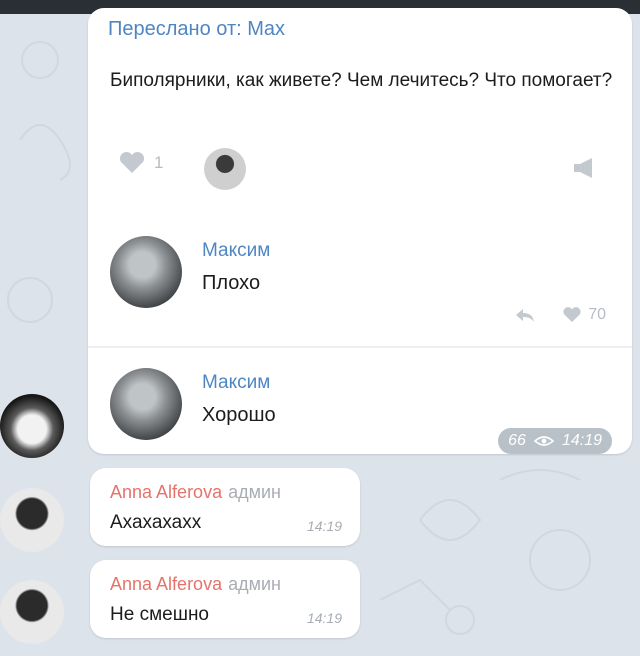 The height and width of the screenshot is (656, 640). Describe the element at coordinates (585, 168) in the screenshot. I see `megaphone-icon` at that location.